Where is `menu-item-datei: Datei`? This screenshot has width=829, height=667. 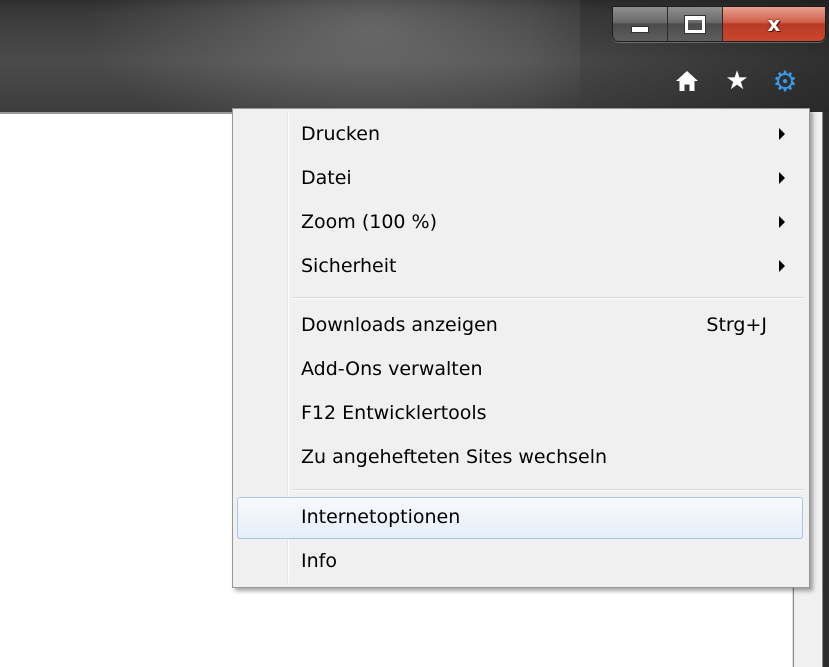
menu-item-datei: Datei is located at coordinates (520, 179).